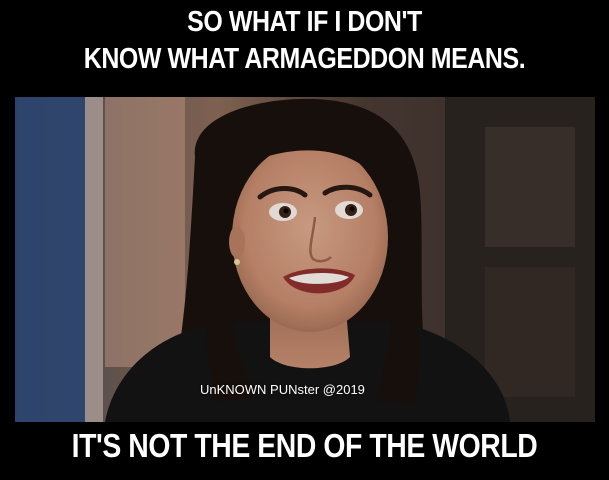  What do you see at coordinates (282, 389) in the screenshot?
I see `meme-watermark: UnKNOWN PUNster @2019` at bounding box center [282, 389].